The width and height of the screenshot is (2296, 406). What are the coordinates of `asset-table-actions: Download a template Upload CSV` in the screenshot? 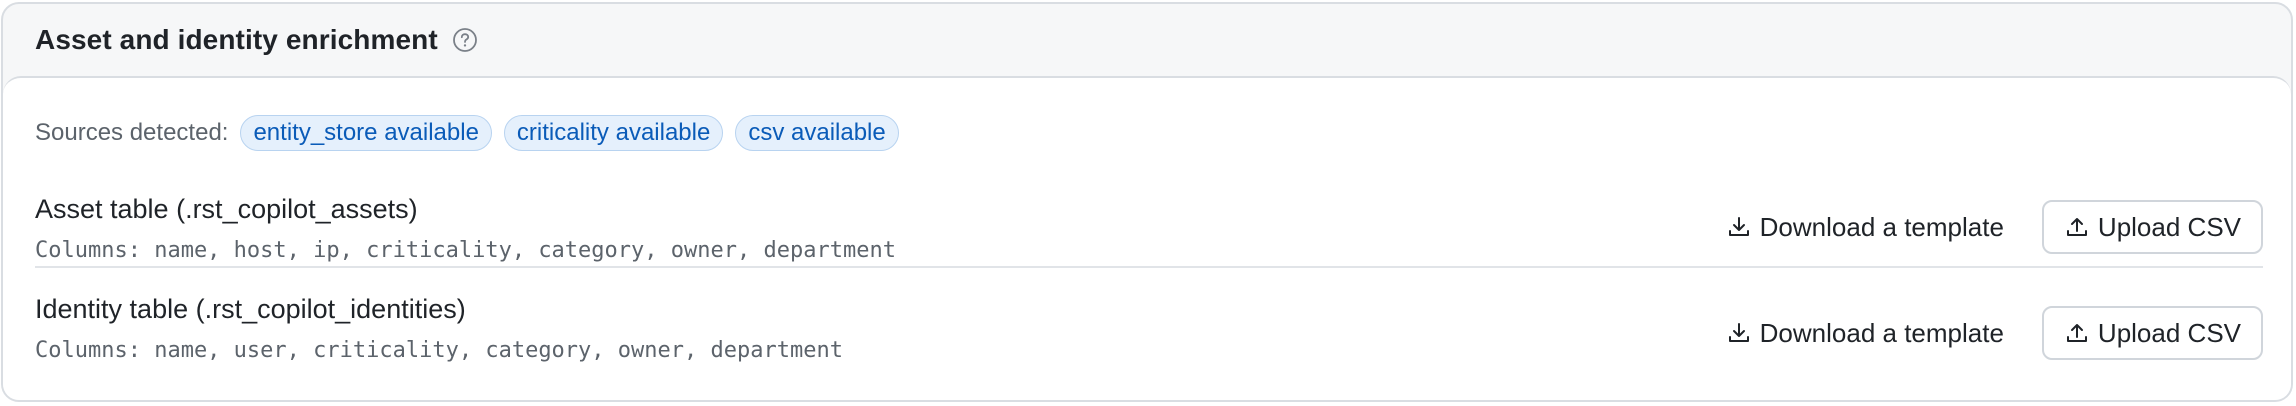 It's located at (1994, 227).